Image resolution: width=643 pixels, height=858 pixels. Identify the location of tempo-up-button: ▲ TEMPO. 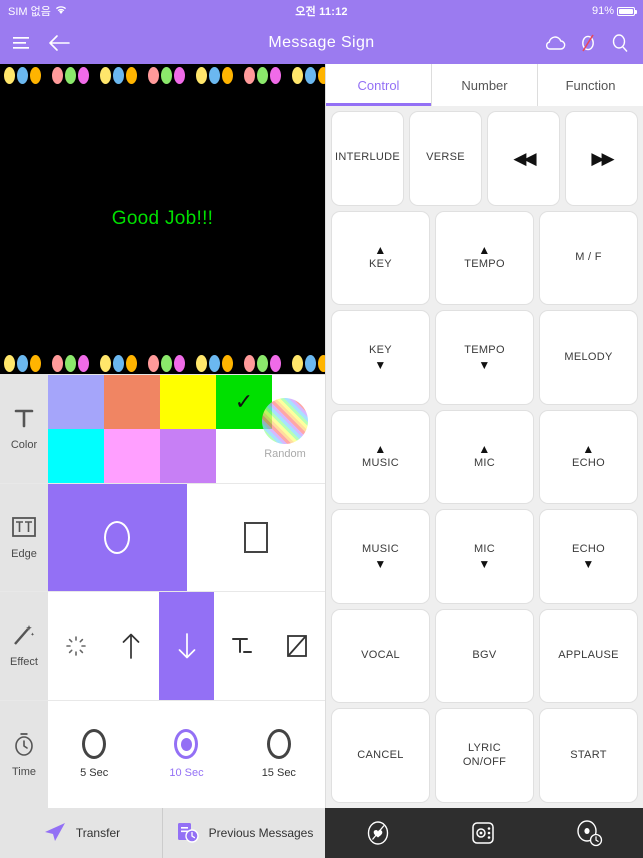
(484, 258).